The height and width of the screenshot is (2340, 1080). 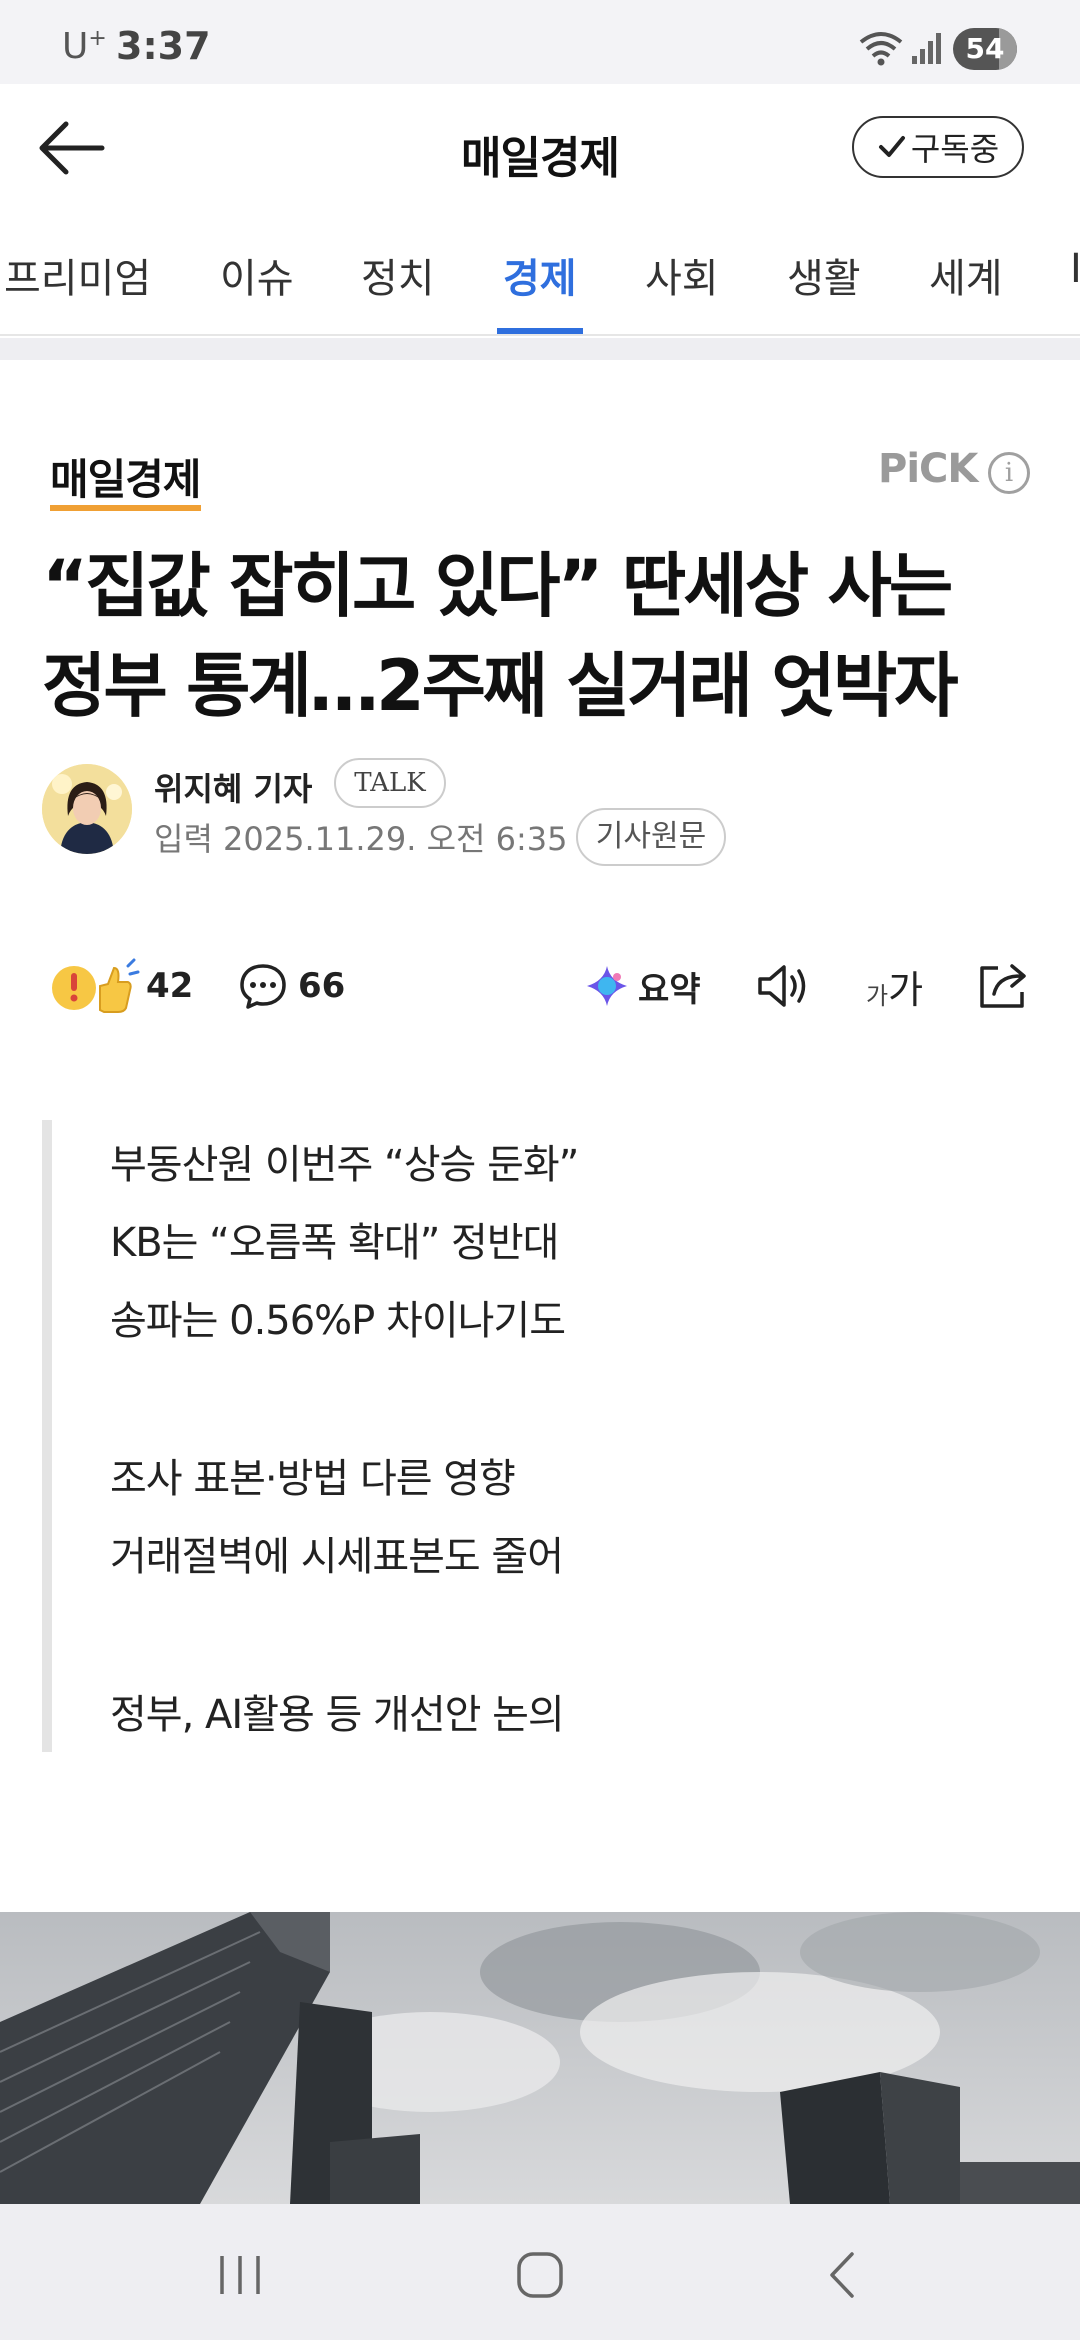 I want to click on tab-world: 세계, so click(x=966, y=275).